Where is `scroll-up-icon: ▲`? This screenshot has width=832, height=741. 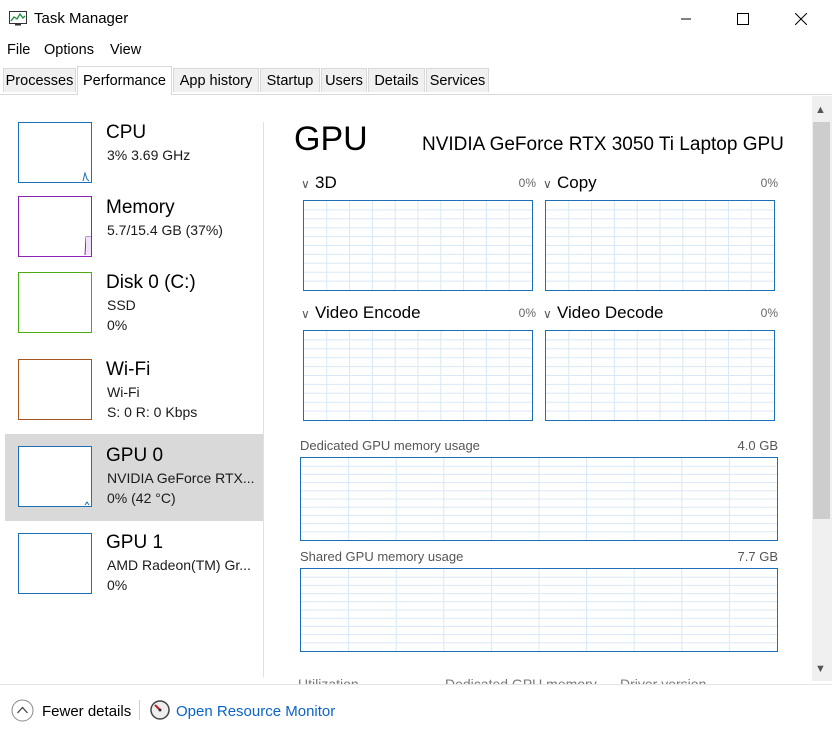 scroll-up-icon: ▲ is located at coordinates (820, 110).